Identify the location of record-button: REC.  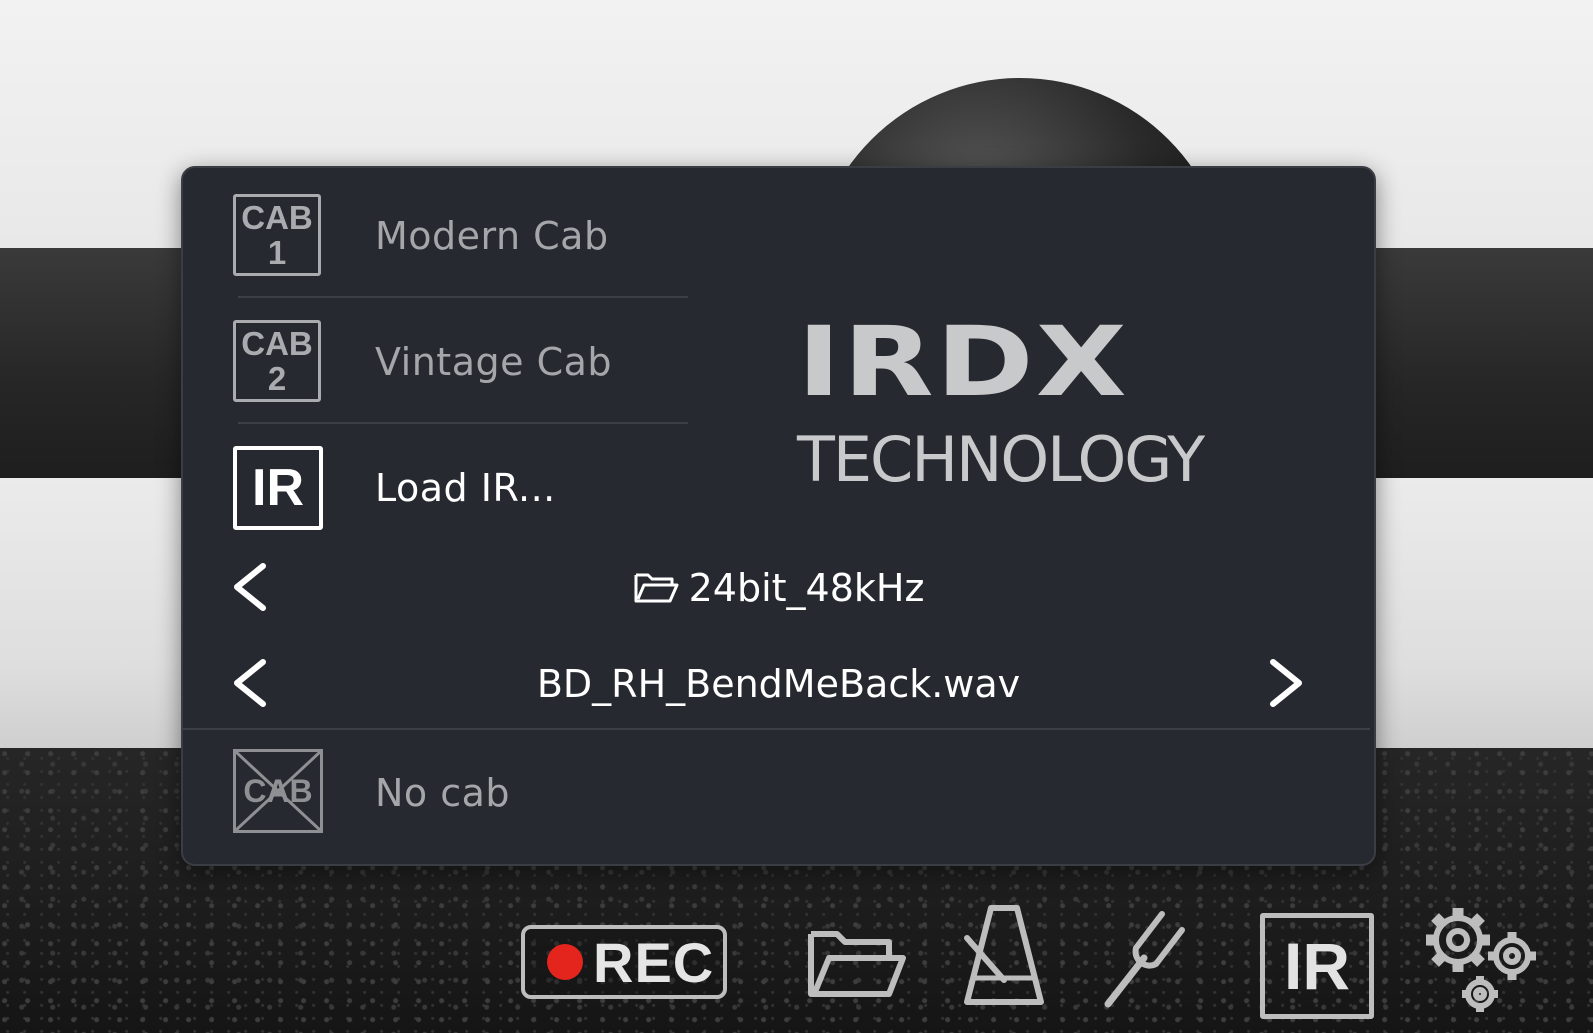
(624, 962).